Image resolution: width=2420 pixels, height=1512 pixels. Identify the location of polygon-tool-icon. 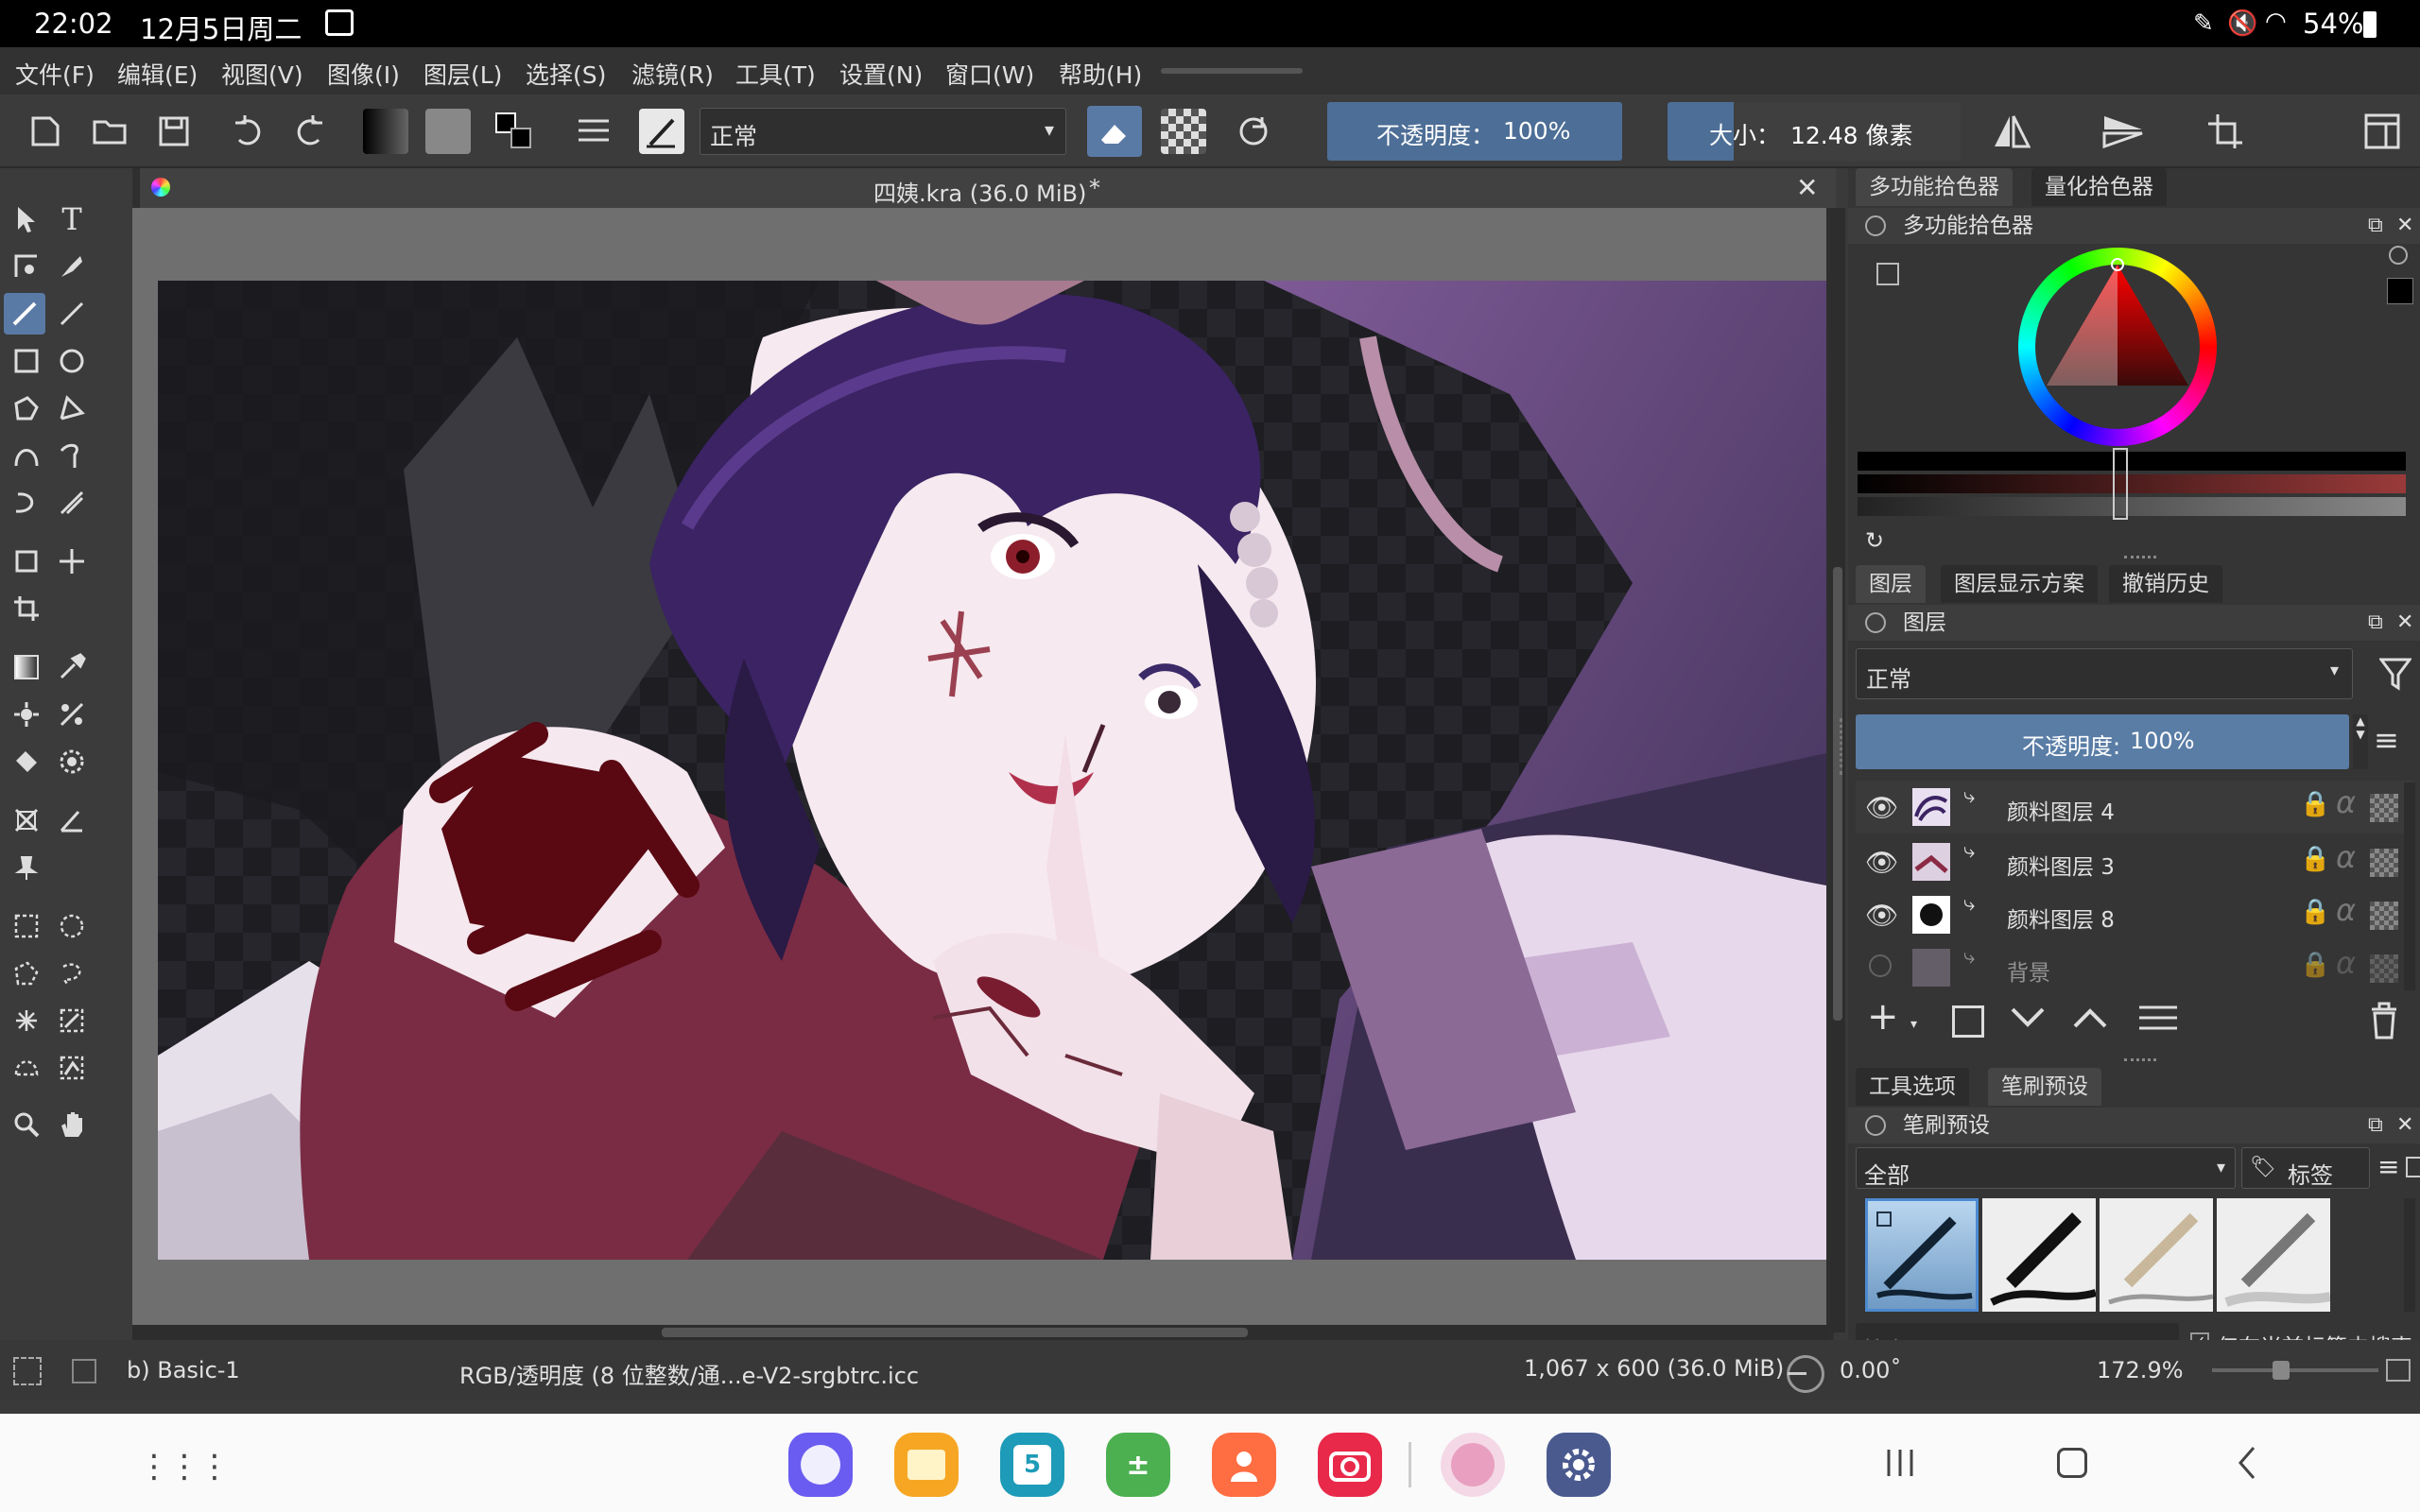
(26, 408).